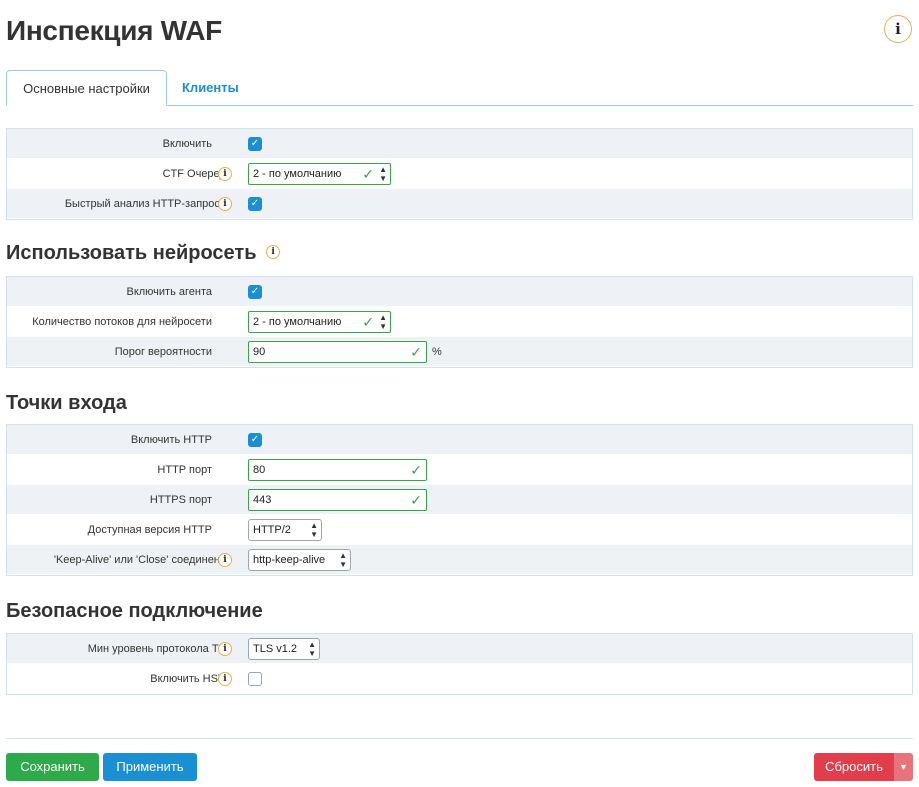 The width and height of the screenshot is (919, 787). Describe the element at coordinates (459, 352) in the screenshot. I see `threshold-row: Порог вероятности 90 ✓ %` at that location.